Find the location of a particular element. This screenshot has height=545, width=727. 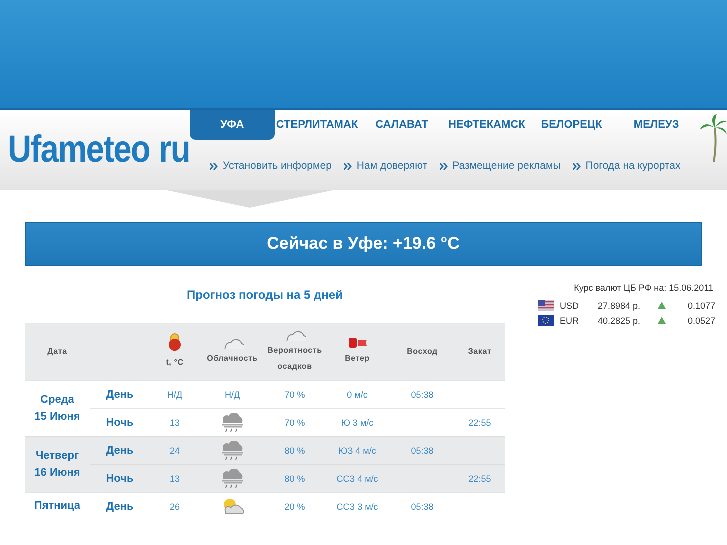

temperature-value: Н/Д is located at coordinates (175, 395).